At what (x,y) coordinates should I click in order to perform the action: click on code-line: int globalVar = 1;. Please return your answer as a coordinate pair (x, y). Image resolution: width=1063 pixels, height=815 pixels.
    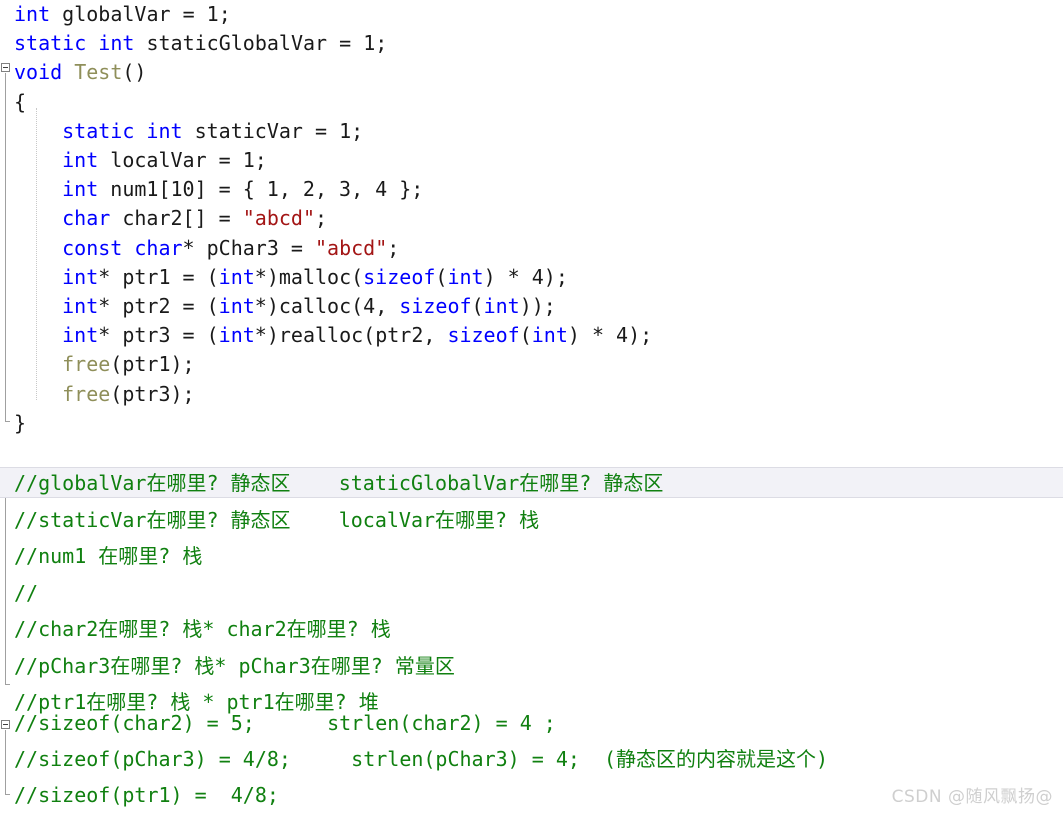
    Looking at the image, I should click on (122, 14).